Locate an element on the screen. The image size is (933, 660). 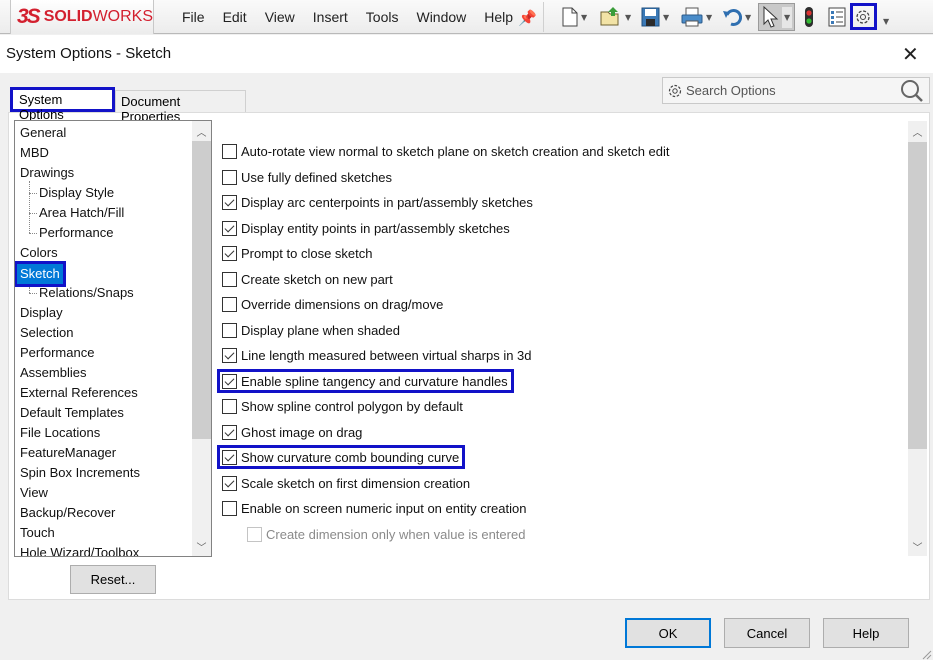
menu-insert: Insert is located at coordinates (330, 17).